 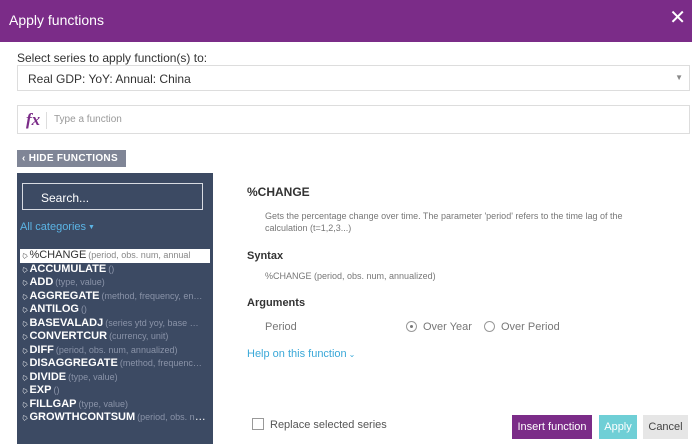 I want to click on help-link: Help on this function ⌄, so click(x=301, y=354).